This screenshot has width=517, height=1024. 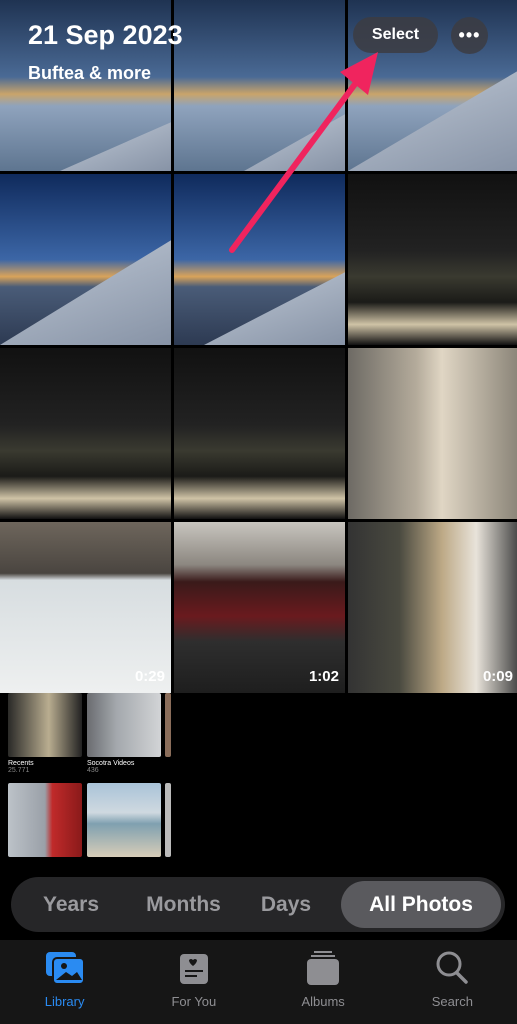 What do you see at coordinates (497, 676) in the screenshot?
I see `video-duration: 0:09` at bounding box center [497, 676].